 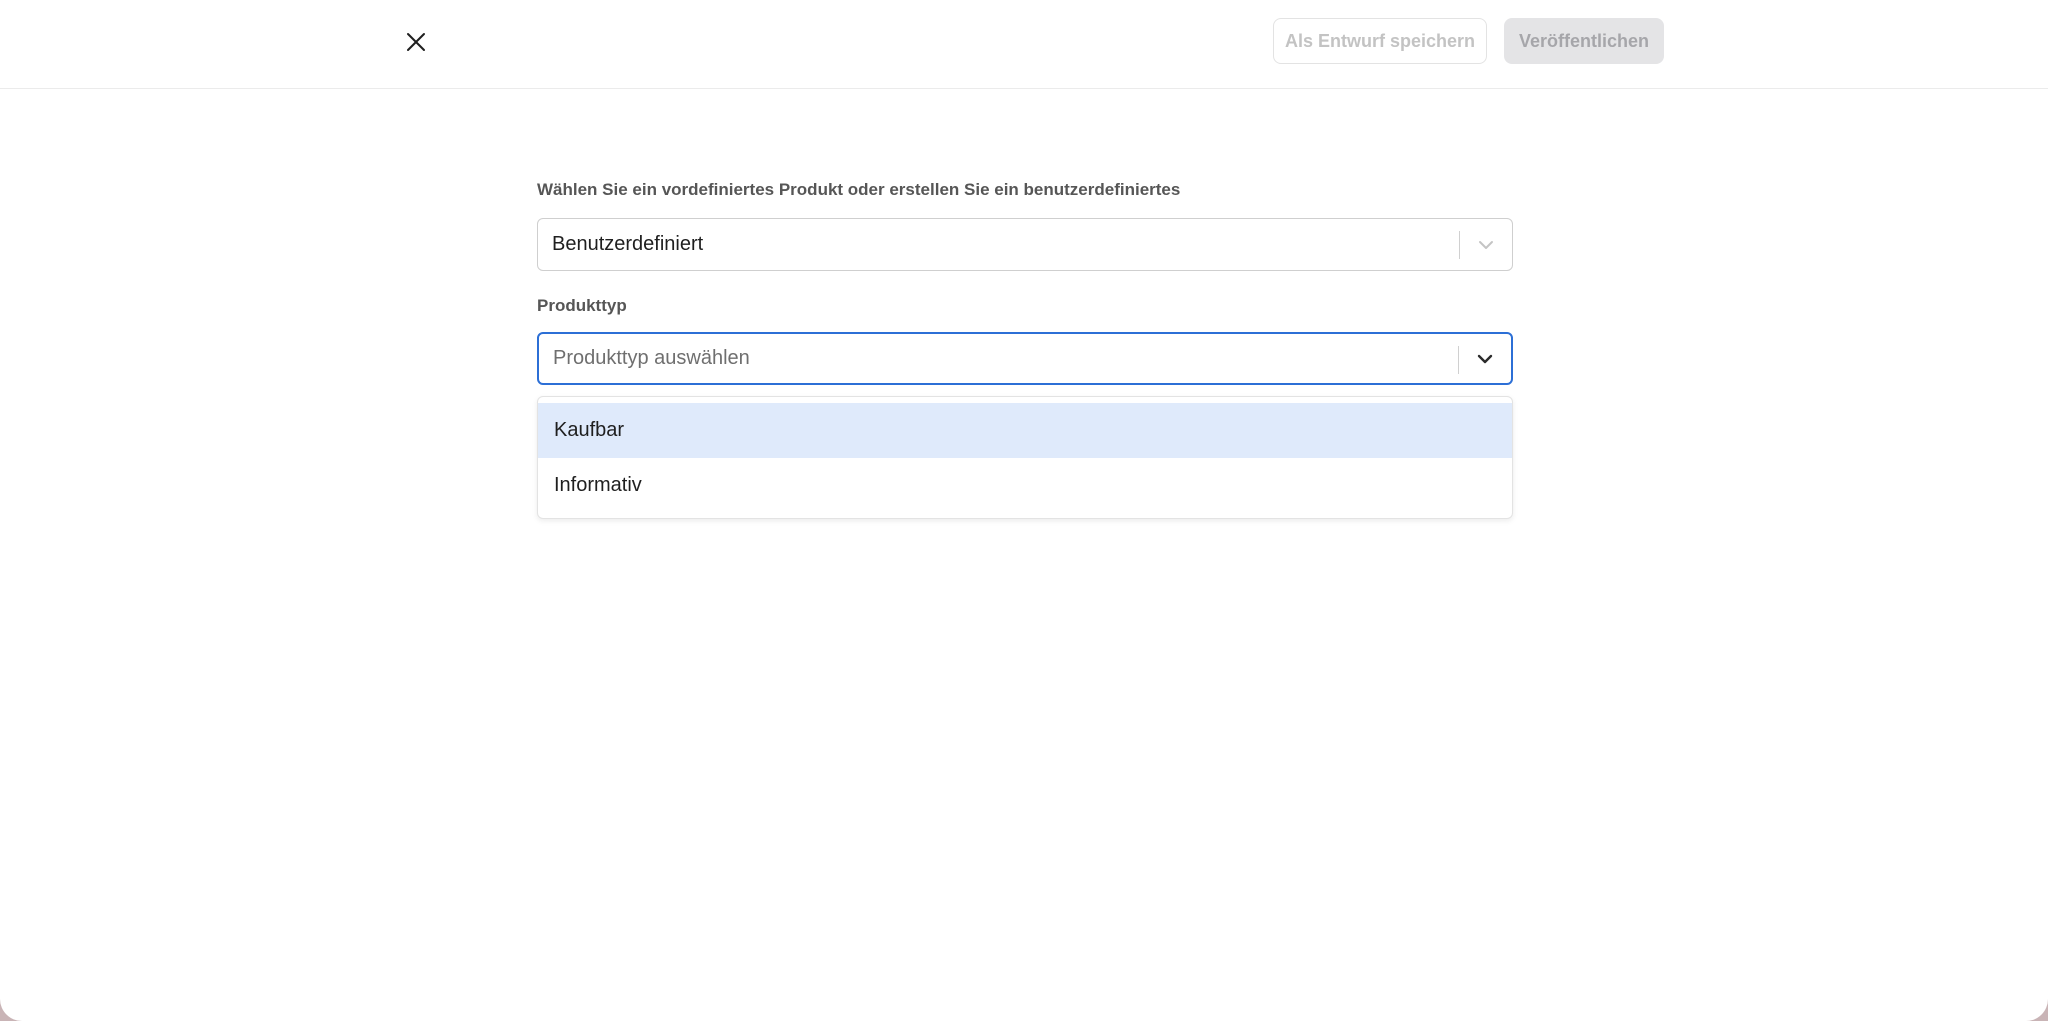 What do you see at coordinates (651, 358) in the screenshot?
I see `product-type-placeholder: Produkttyp auswählen` at bounding box center [651, 358].